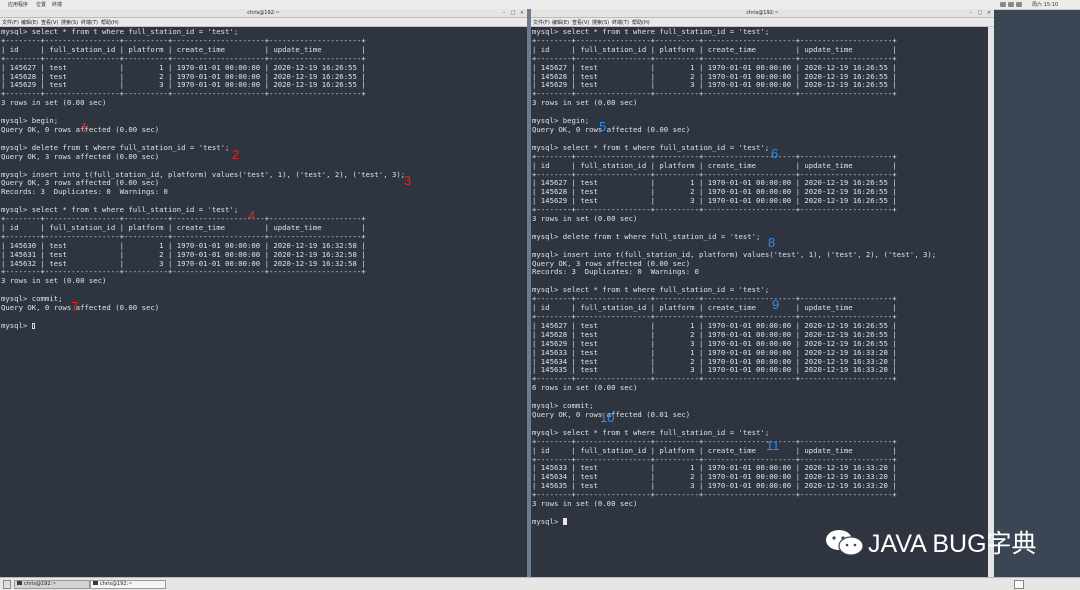 The height and width of the screenshot is (590, 1080). I want to click on menu-terminal: 终端, so click(57, 4).